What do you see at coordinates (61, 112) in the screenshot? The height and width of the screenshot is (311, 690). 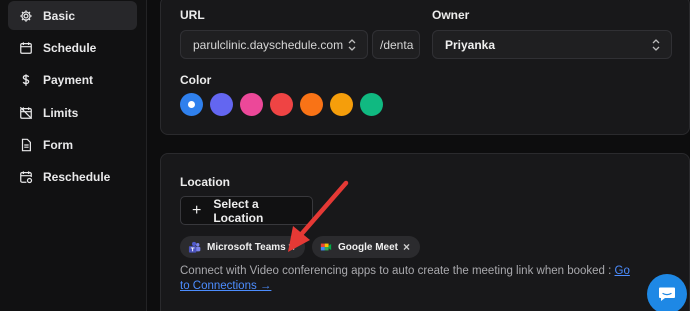 I see `sidebar-item-label: Limits` at bounding box center [61, 112].